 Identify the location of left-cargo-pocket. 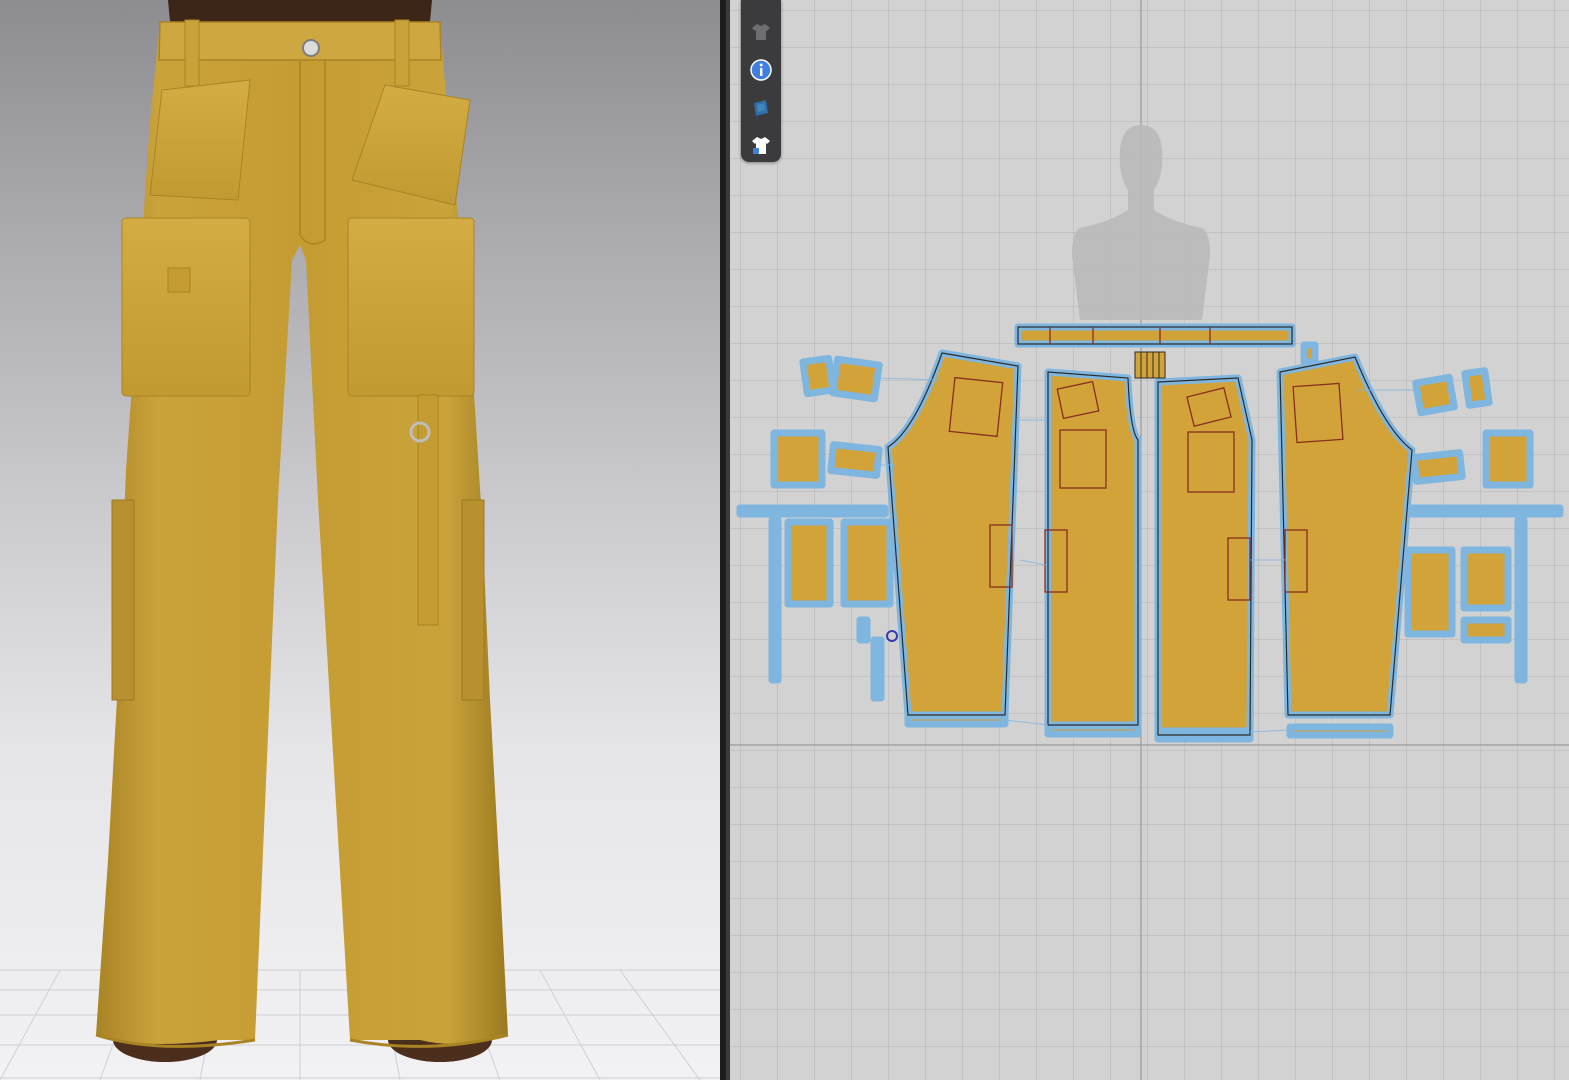
(186, 307).